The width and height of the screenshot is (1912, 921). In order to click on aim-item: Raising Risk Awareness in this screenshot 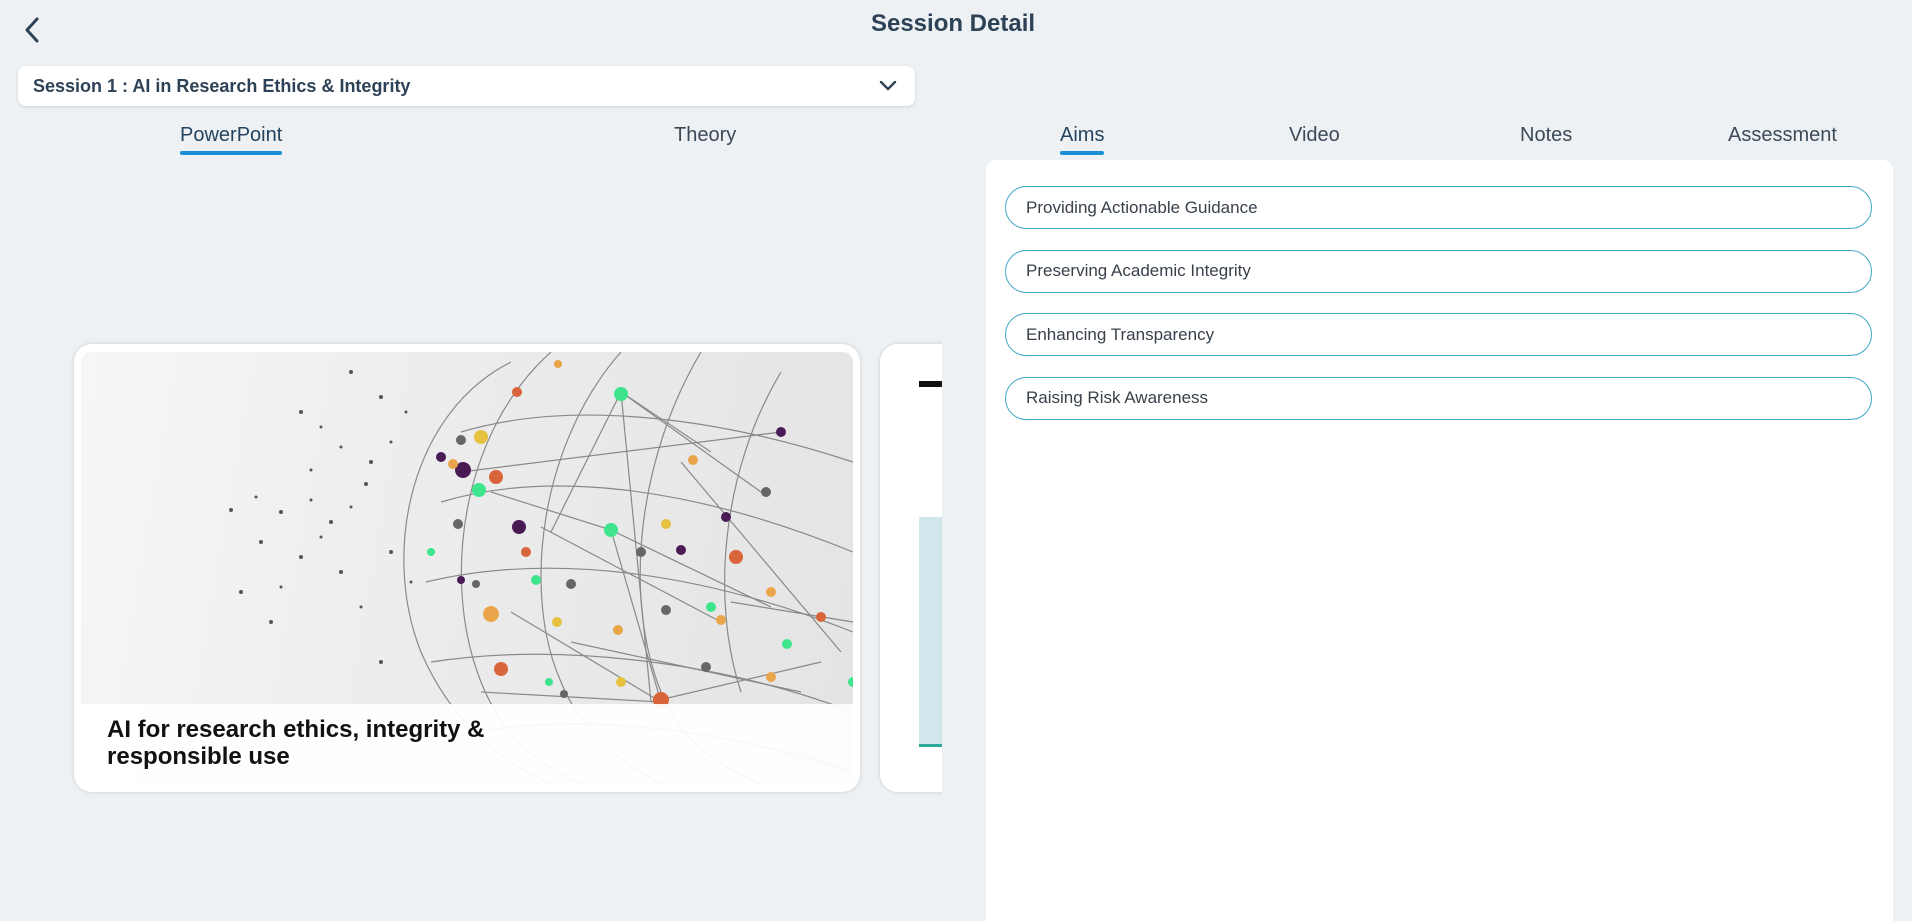, I will do `click(1438, 398)`.